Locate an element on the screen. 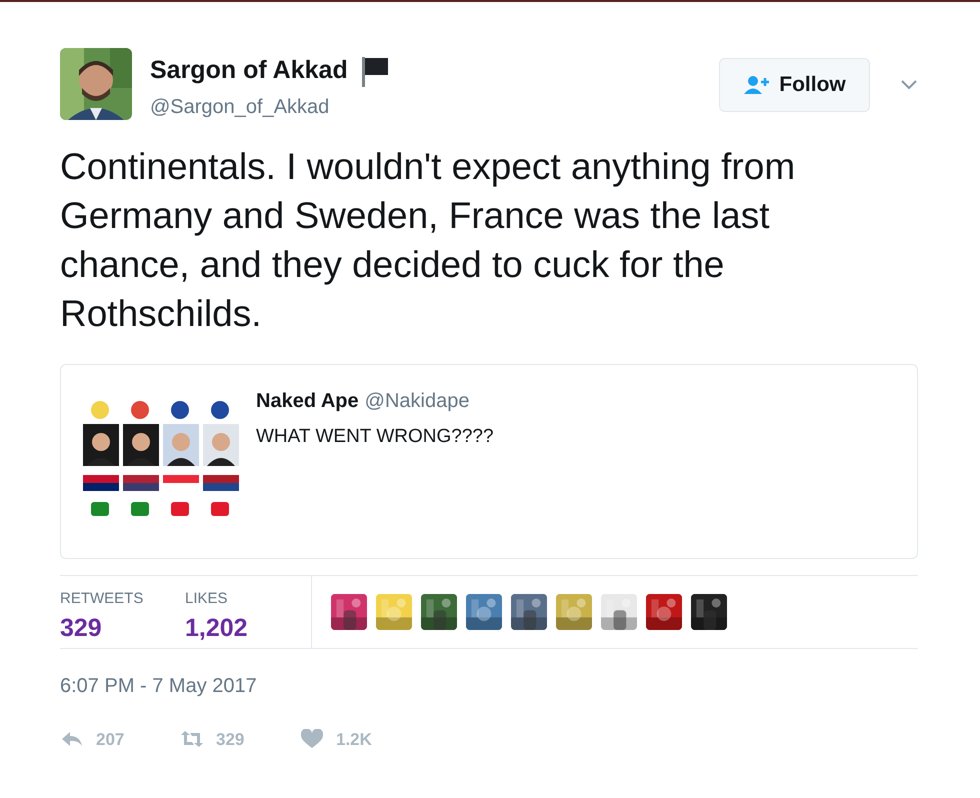 The width and height of the screenshot is (980, 798). quoted-author-handle: @Nakidape is located at coordinates (417, 401).